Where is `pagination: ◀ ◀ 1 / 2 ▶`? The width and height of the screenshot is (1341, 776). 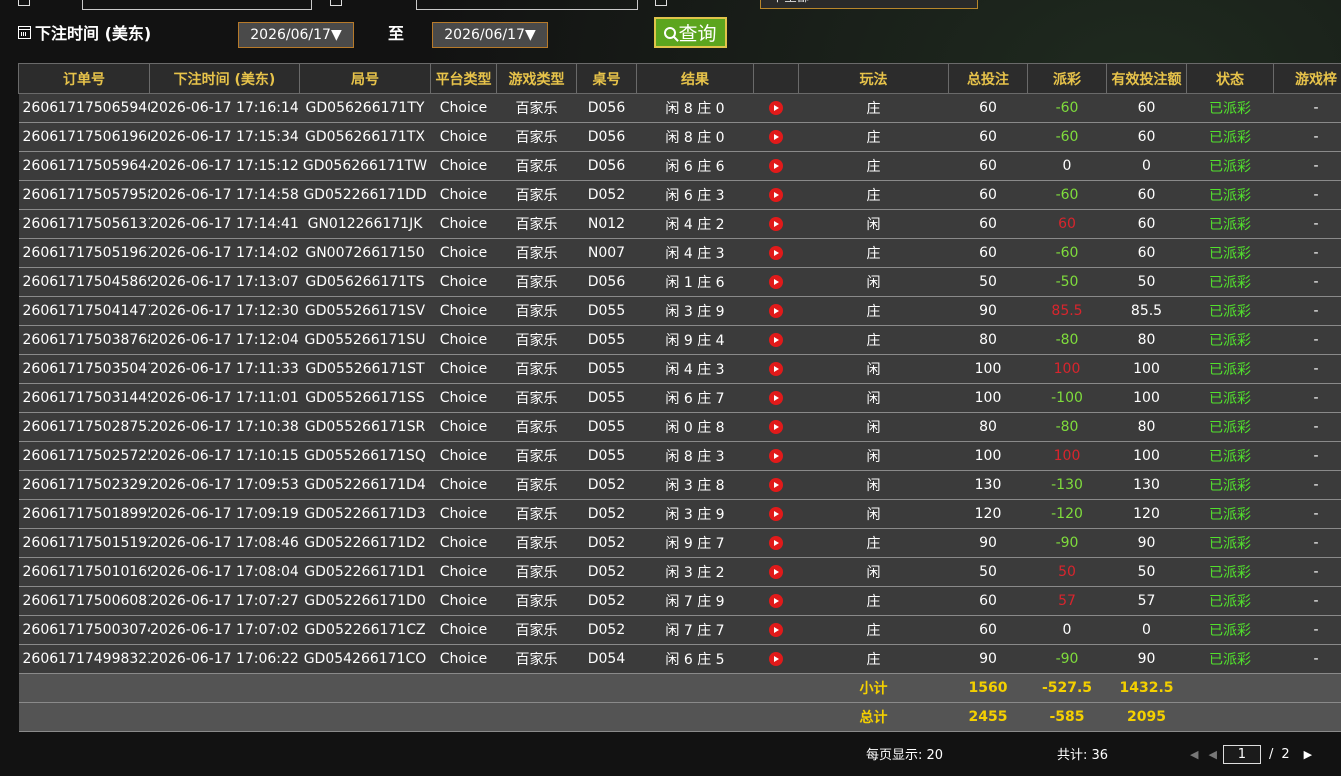 pagination: ◀ ◀ 1 / 2 ▶ is located at coordinates (1251, 754).